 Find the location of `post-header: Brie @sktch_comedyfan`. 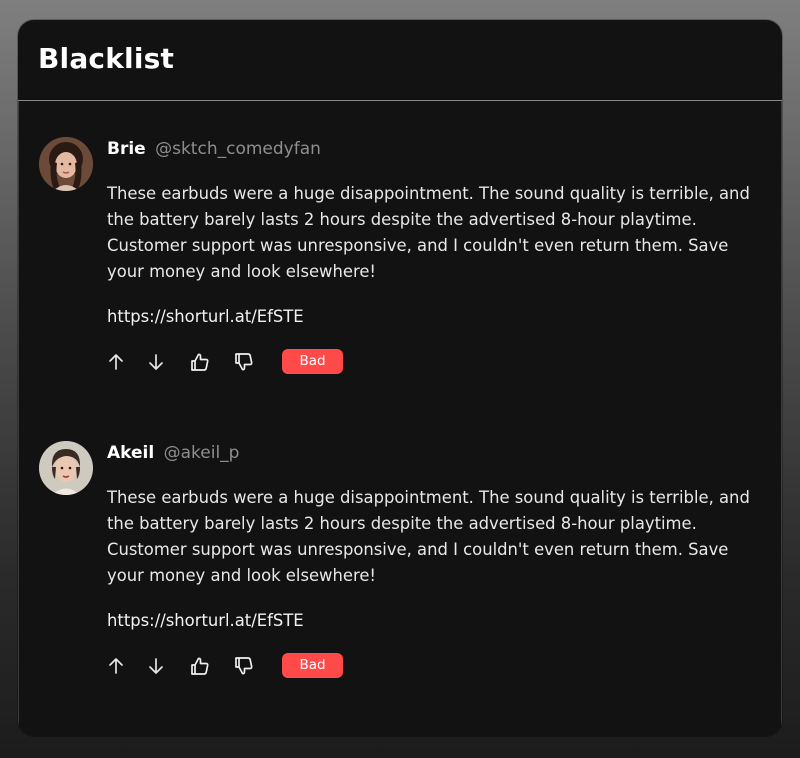

post-header: Brie @sktch_comedyfan is located at coordinates (214, 149).